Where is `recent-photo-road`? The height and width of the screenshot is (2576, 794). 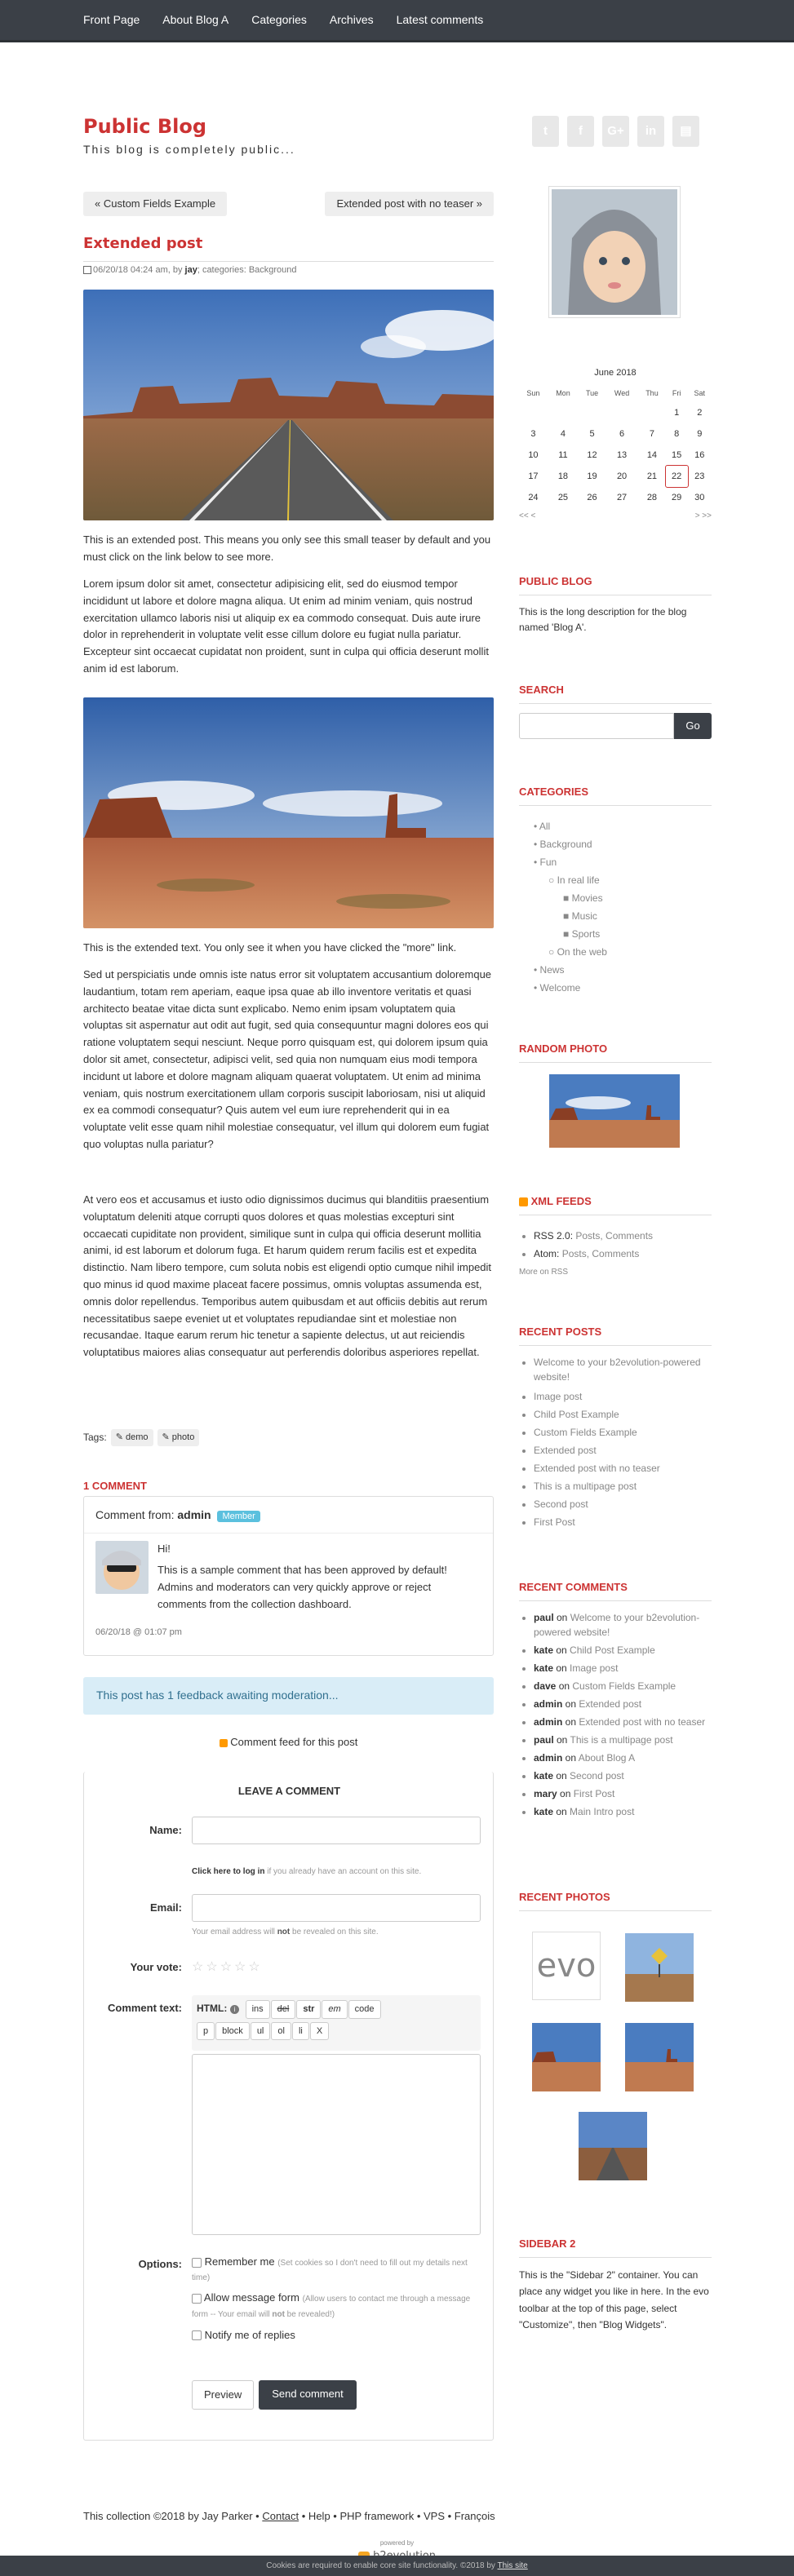
recent-photo-road is located at coordinates (613, 2146).